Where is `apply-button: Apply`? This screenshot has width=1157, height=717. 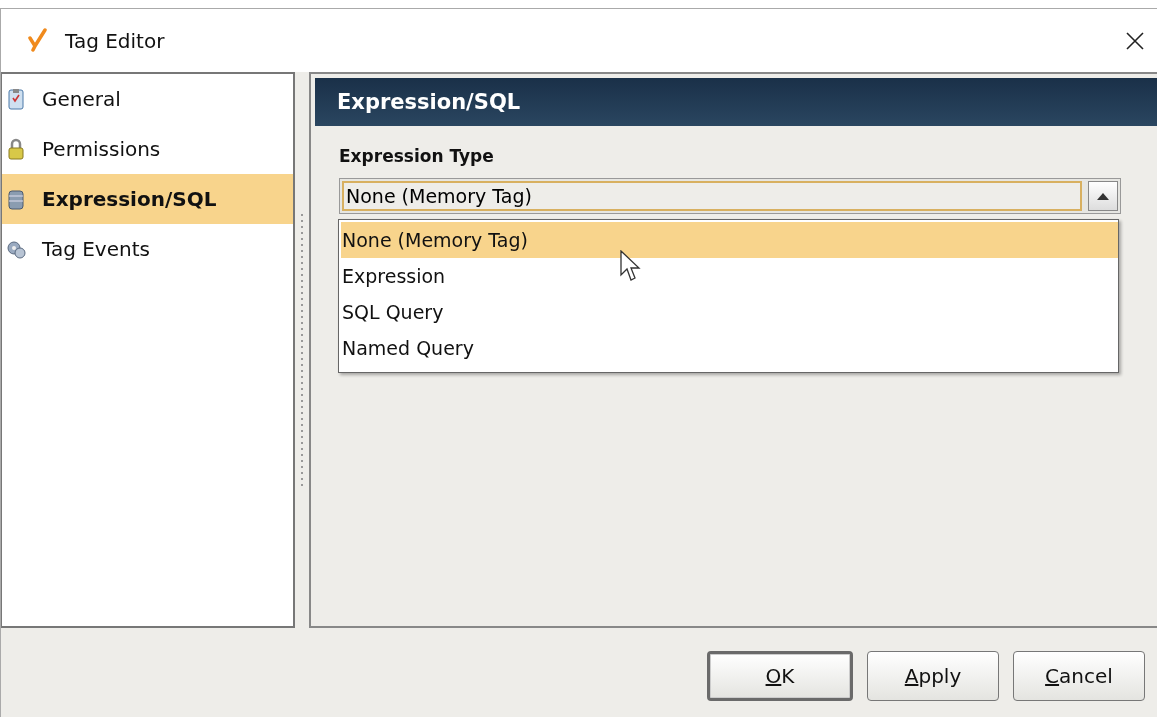 apply-button: Apply is located at coordinates (933, 675).